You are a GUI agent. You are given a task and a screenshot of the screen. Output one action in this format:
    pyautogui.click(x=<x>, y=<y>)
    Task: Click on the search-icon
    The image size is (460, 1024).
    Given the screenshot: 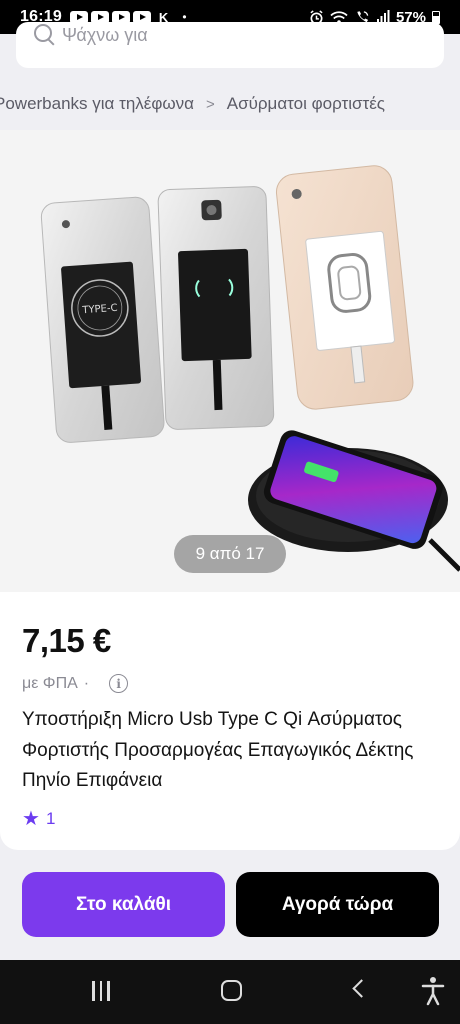 What is the action you would take?
    pyautogui.click(x=43, y=33)
    